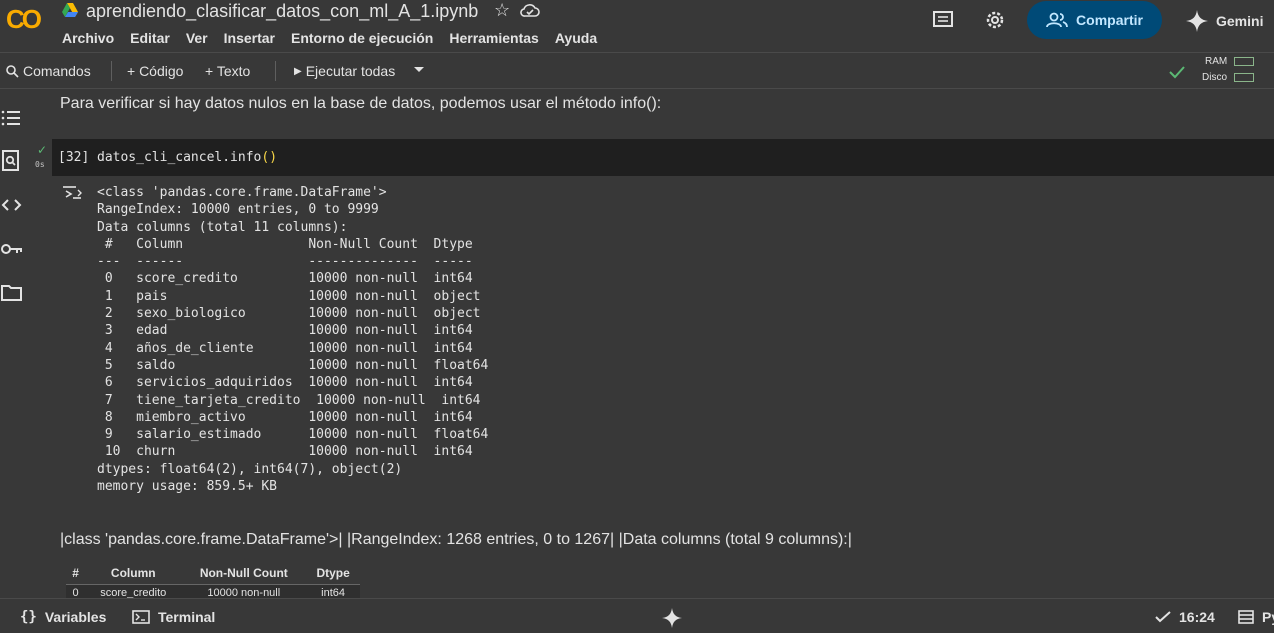  What do you see at coordinates (249, 38) in the screenshot?
I see `menu-insertar: Insertar` at bounding box center [249, 38].